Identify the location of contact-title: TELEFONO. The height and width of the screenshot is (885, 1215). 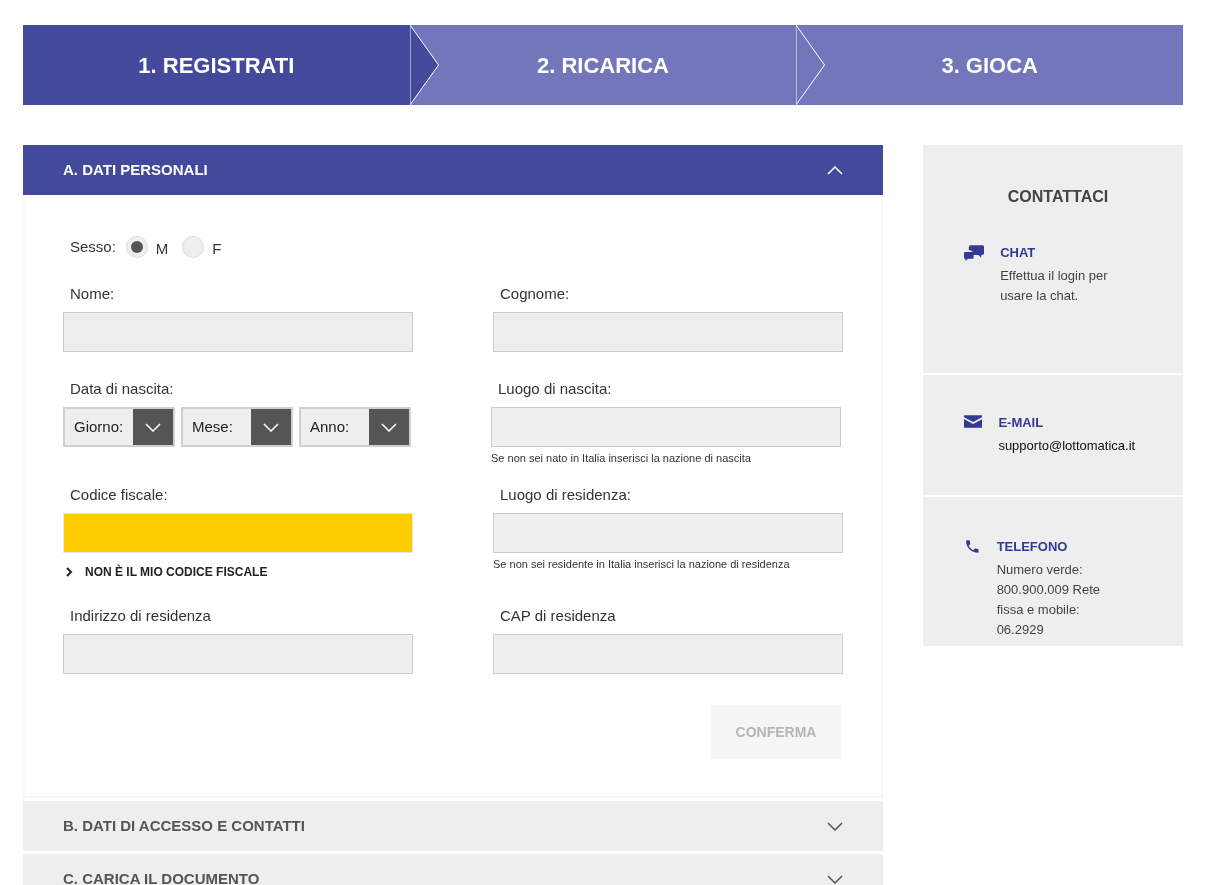
(1032, 547).